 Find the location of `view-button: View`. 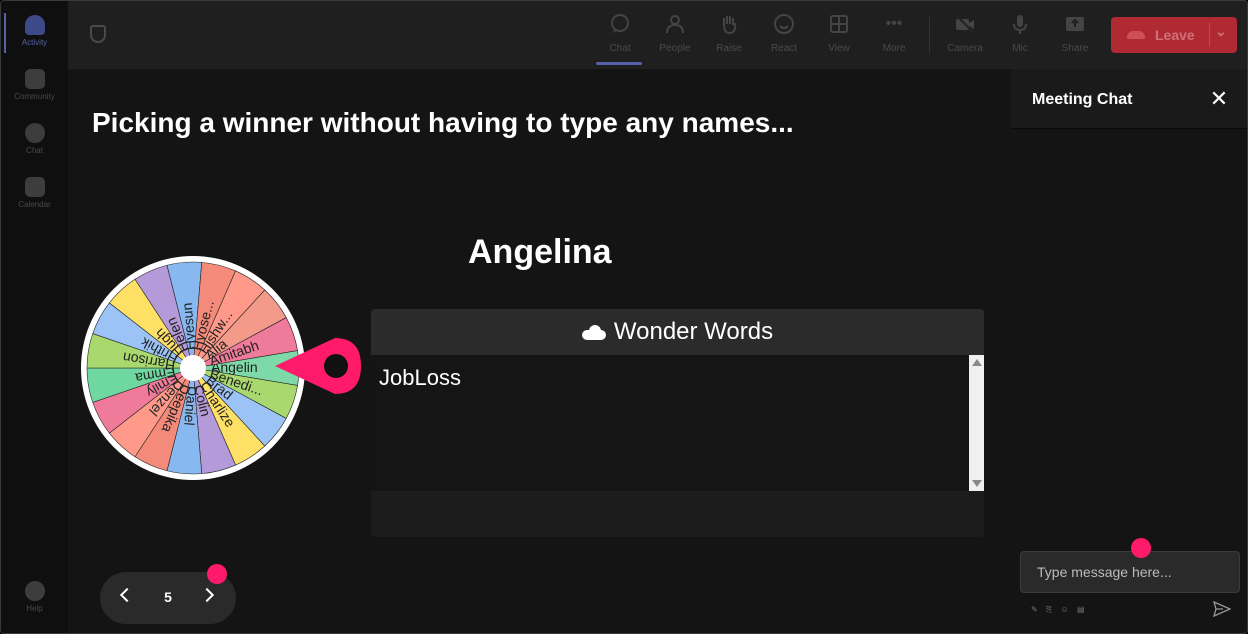

view-button: View is located at coordinates (839, 35).